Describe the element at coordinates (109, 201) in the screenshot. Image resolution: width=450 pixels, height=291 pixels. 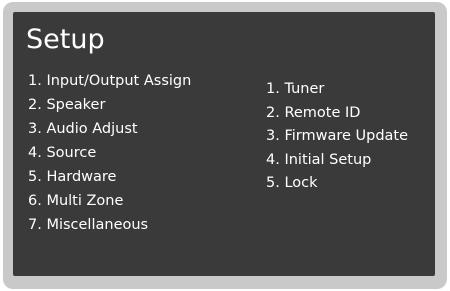
I see `menu-item-multi-zone: 6. Multi Zone` at that location.